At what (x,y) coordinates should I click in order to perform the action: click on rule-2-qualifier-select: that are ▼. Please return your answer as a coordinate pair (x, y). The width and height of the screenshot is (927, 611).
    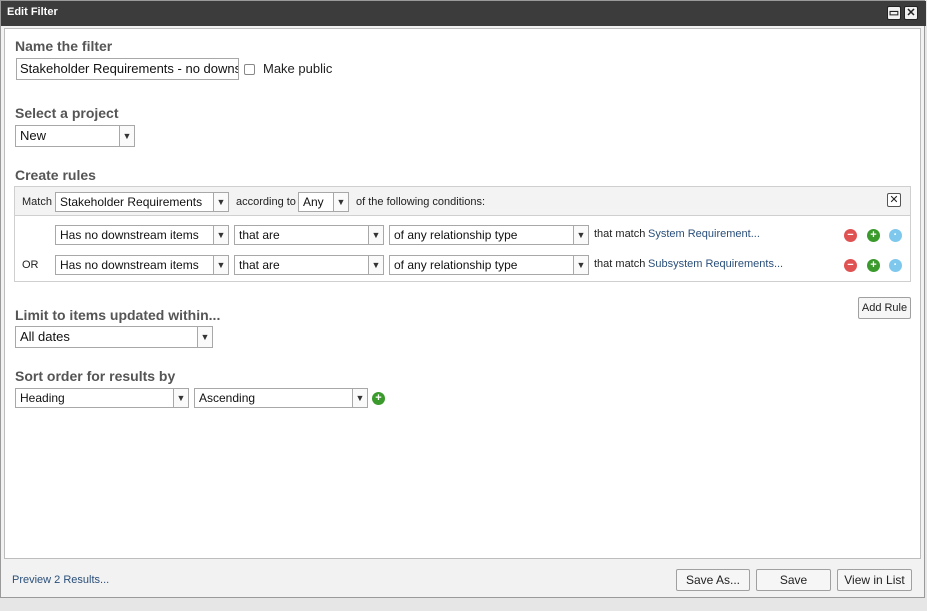
    Looking at the image, I should click on (309, 265).